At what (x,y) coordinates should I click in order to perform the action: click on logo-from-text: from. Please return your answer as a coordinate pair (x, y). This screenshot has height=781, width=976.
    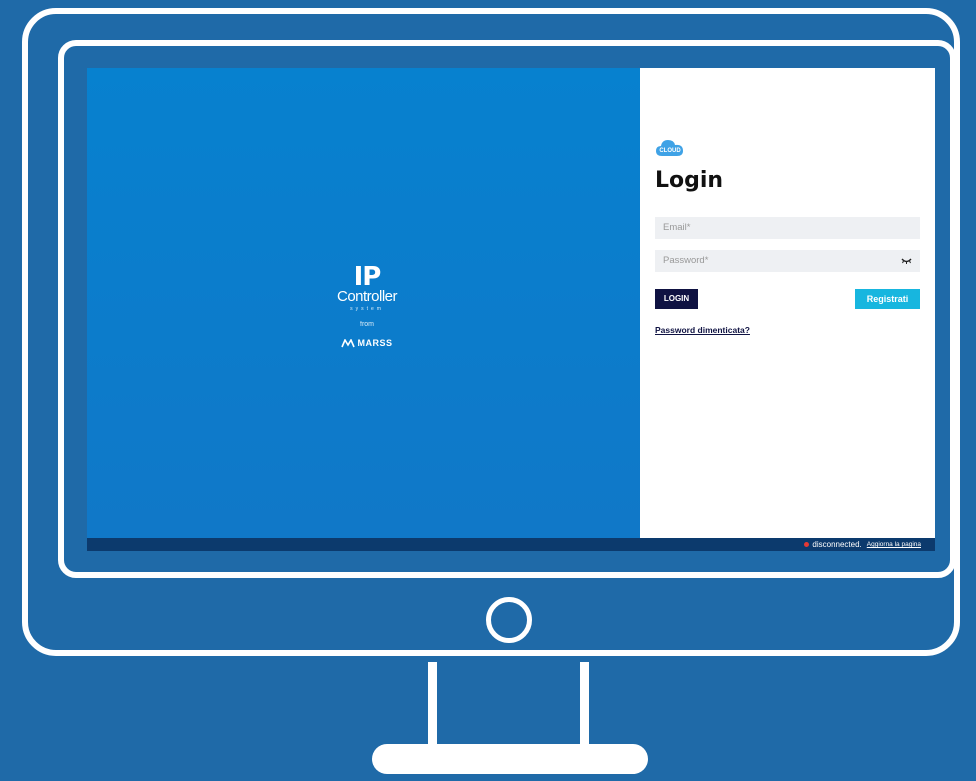
    Looking at the image, I should click on (367, 324).